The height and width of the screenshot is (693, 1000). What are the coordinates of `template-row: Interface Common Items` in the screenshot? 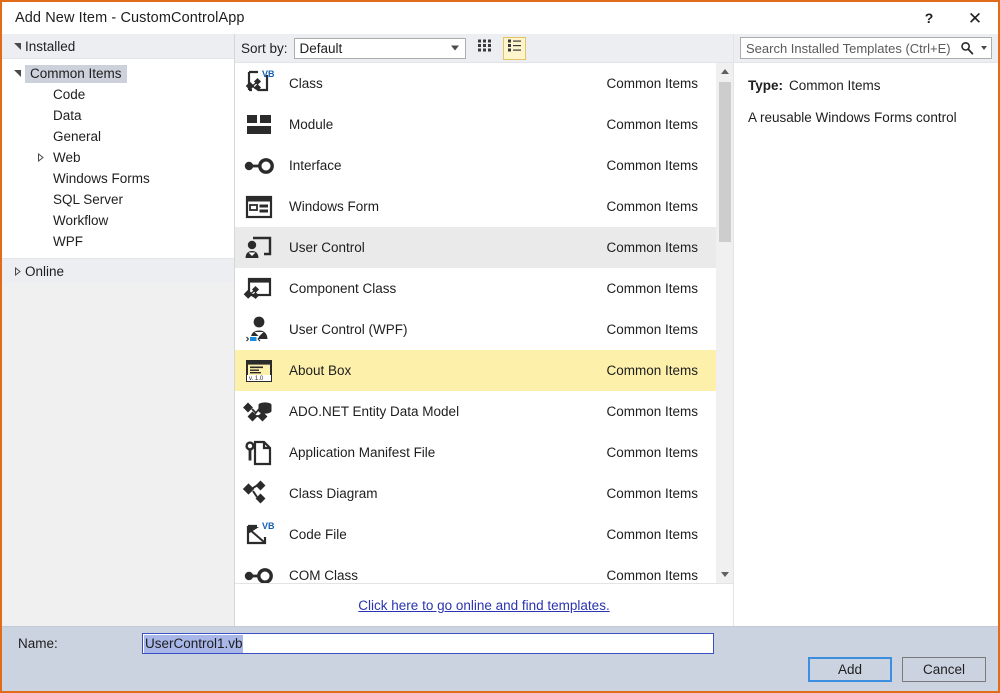 It's located at (475, 165).